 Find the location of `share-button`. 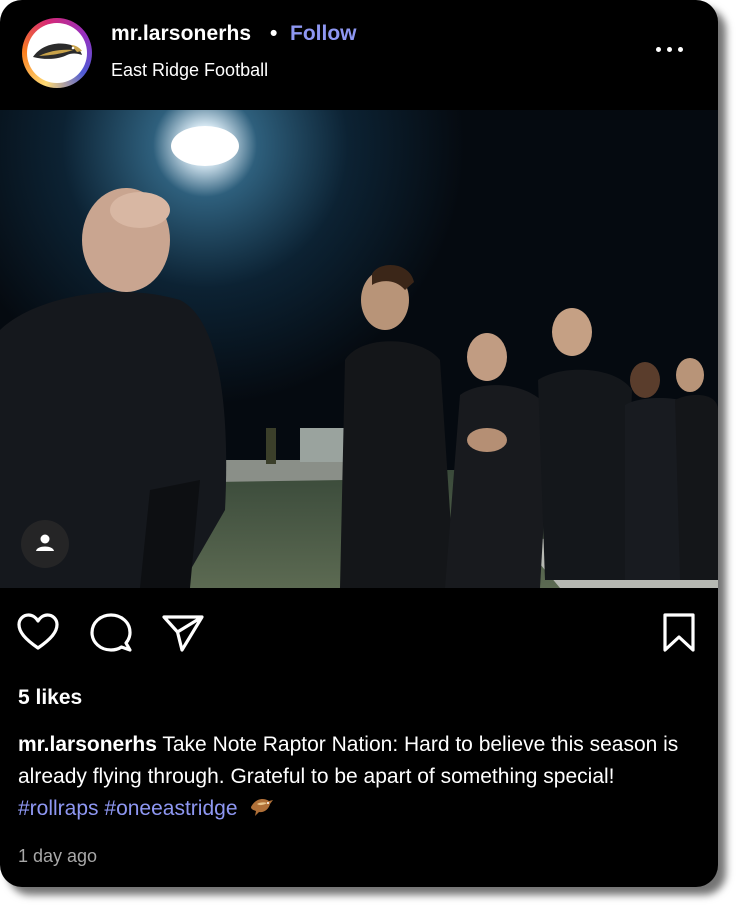

share-button is located at coordinates (183, 633).